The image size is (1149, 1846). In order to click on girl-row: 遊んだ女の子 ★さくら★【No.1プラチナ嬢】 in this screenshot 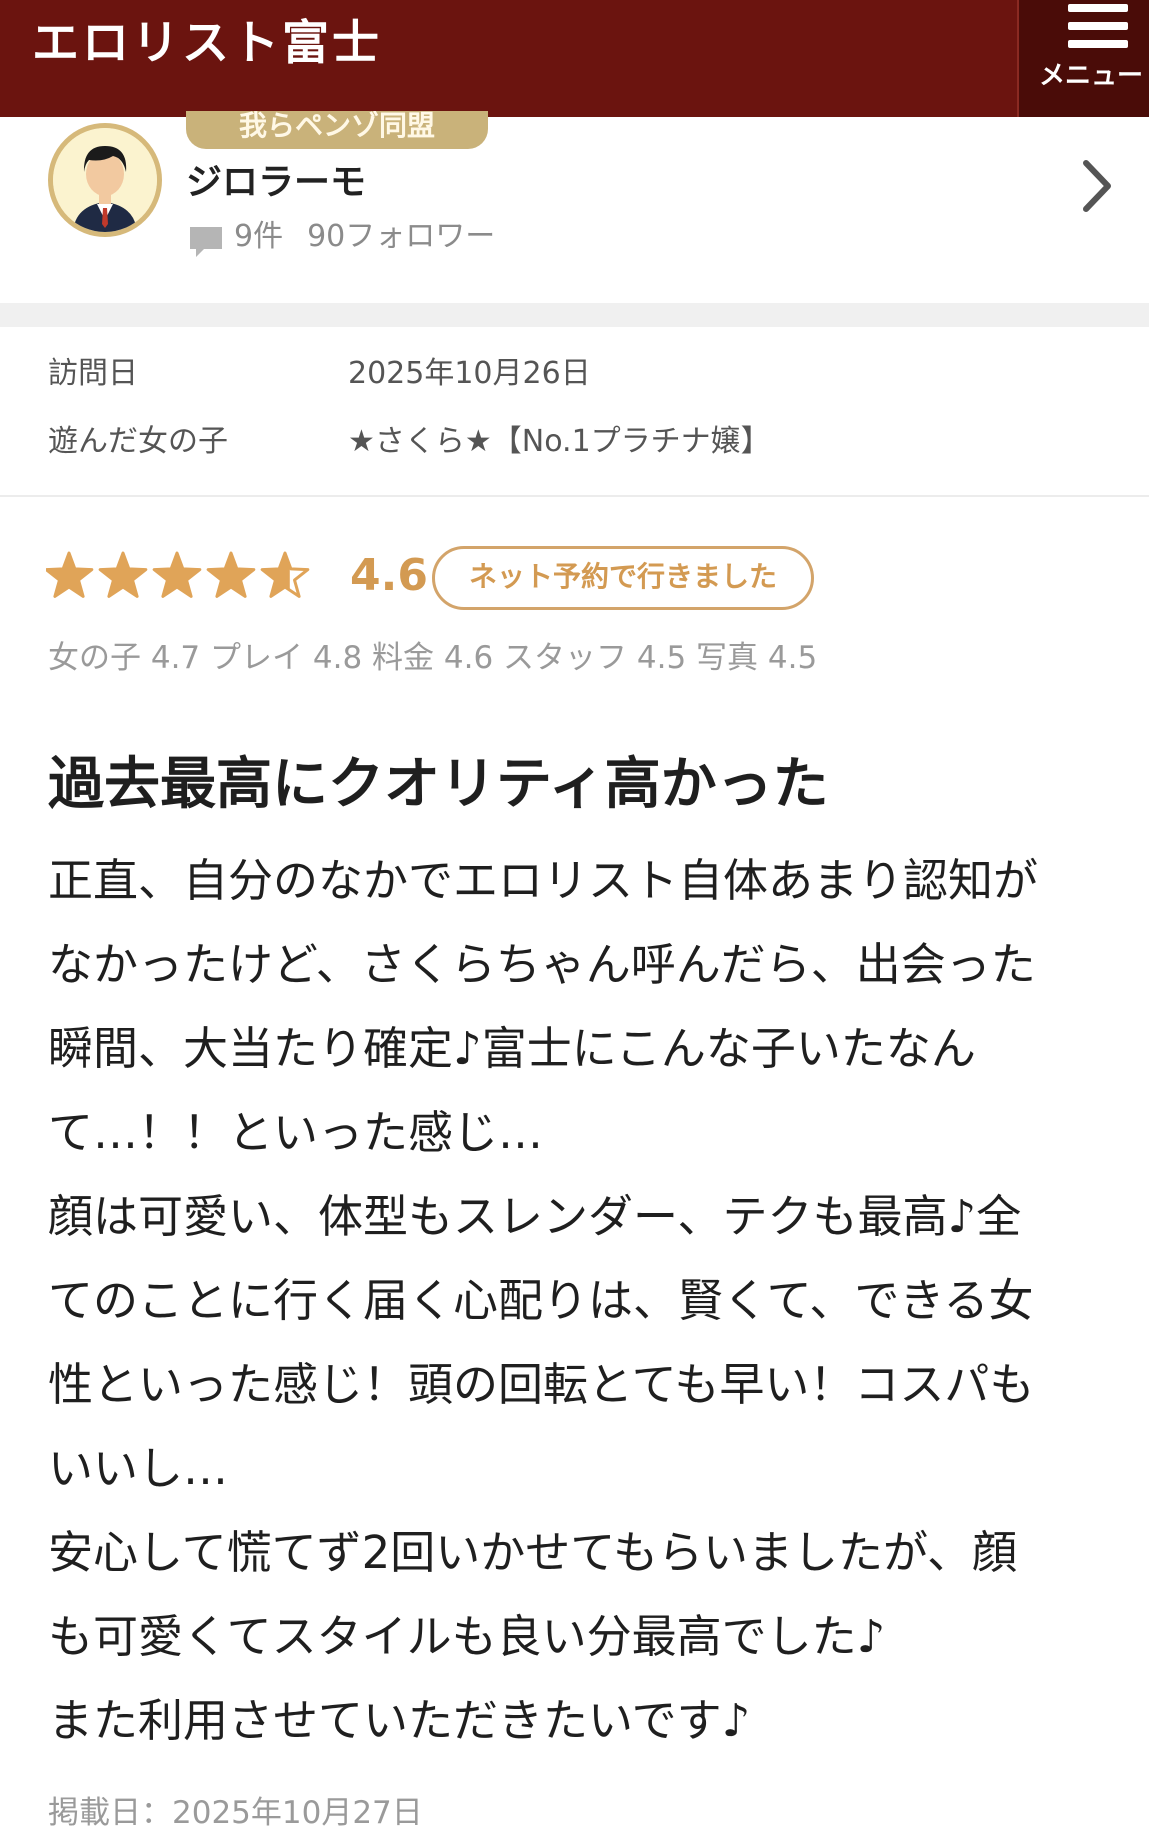, I will do `click(574, 442)`.